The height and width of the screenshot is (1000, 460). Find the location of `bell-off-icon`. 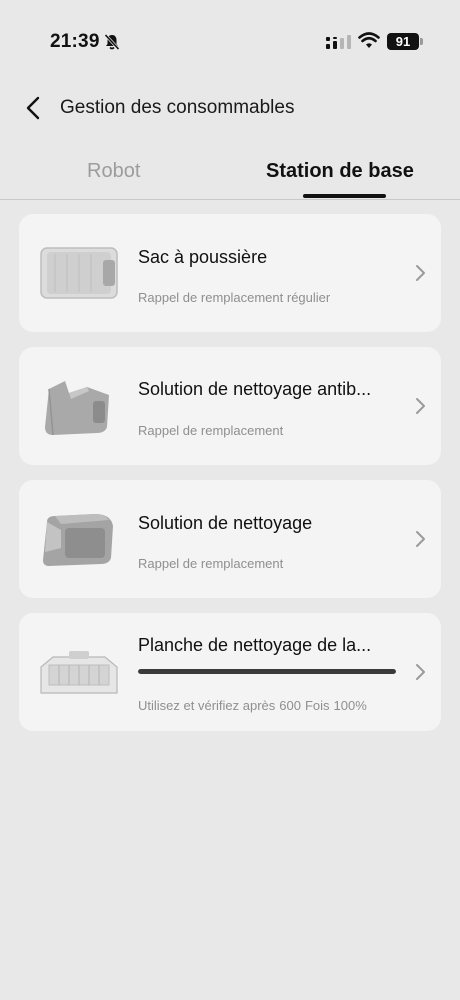

bell-off-icon is located at coordinates (112, 42).